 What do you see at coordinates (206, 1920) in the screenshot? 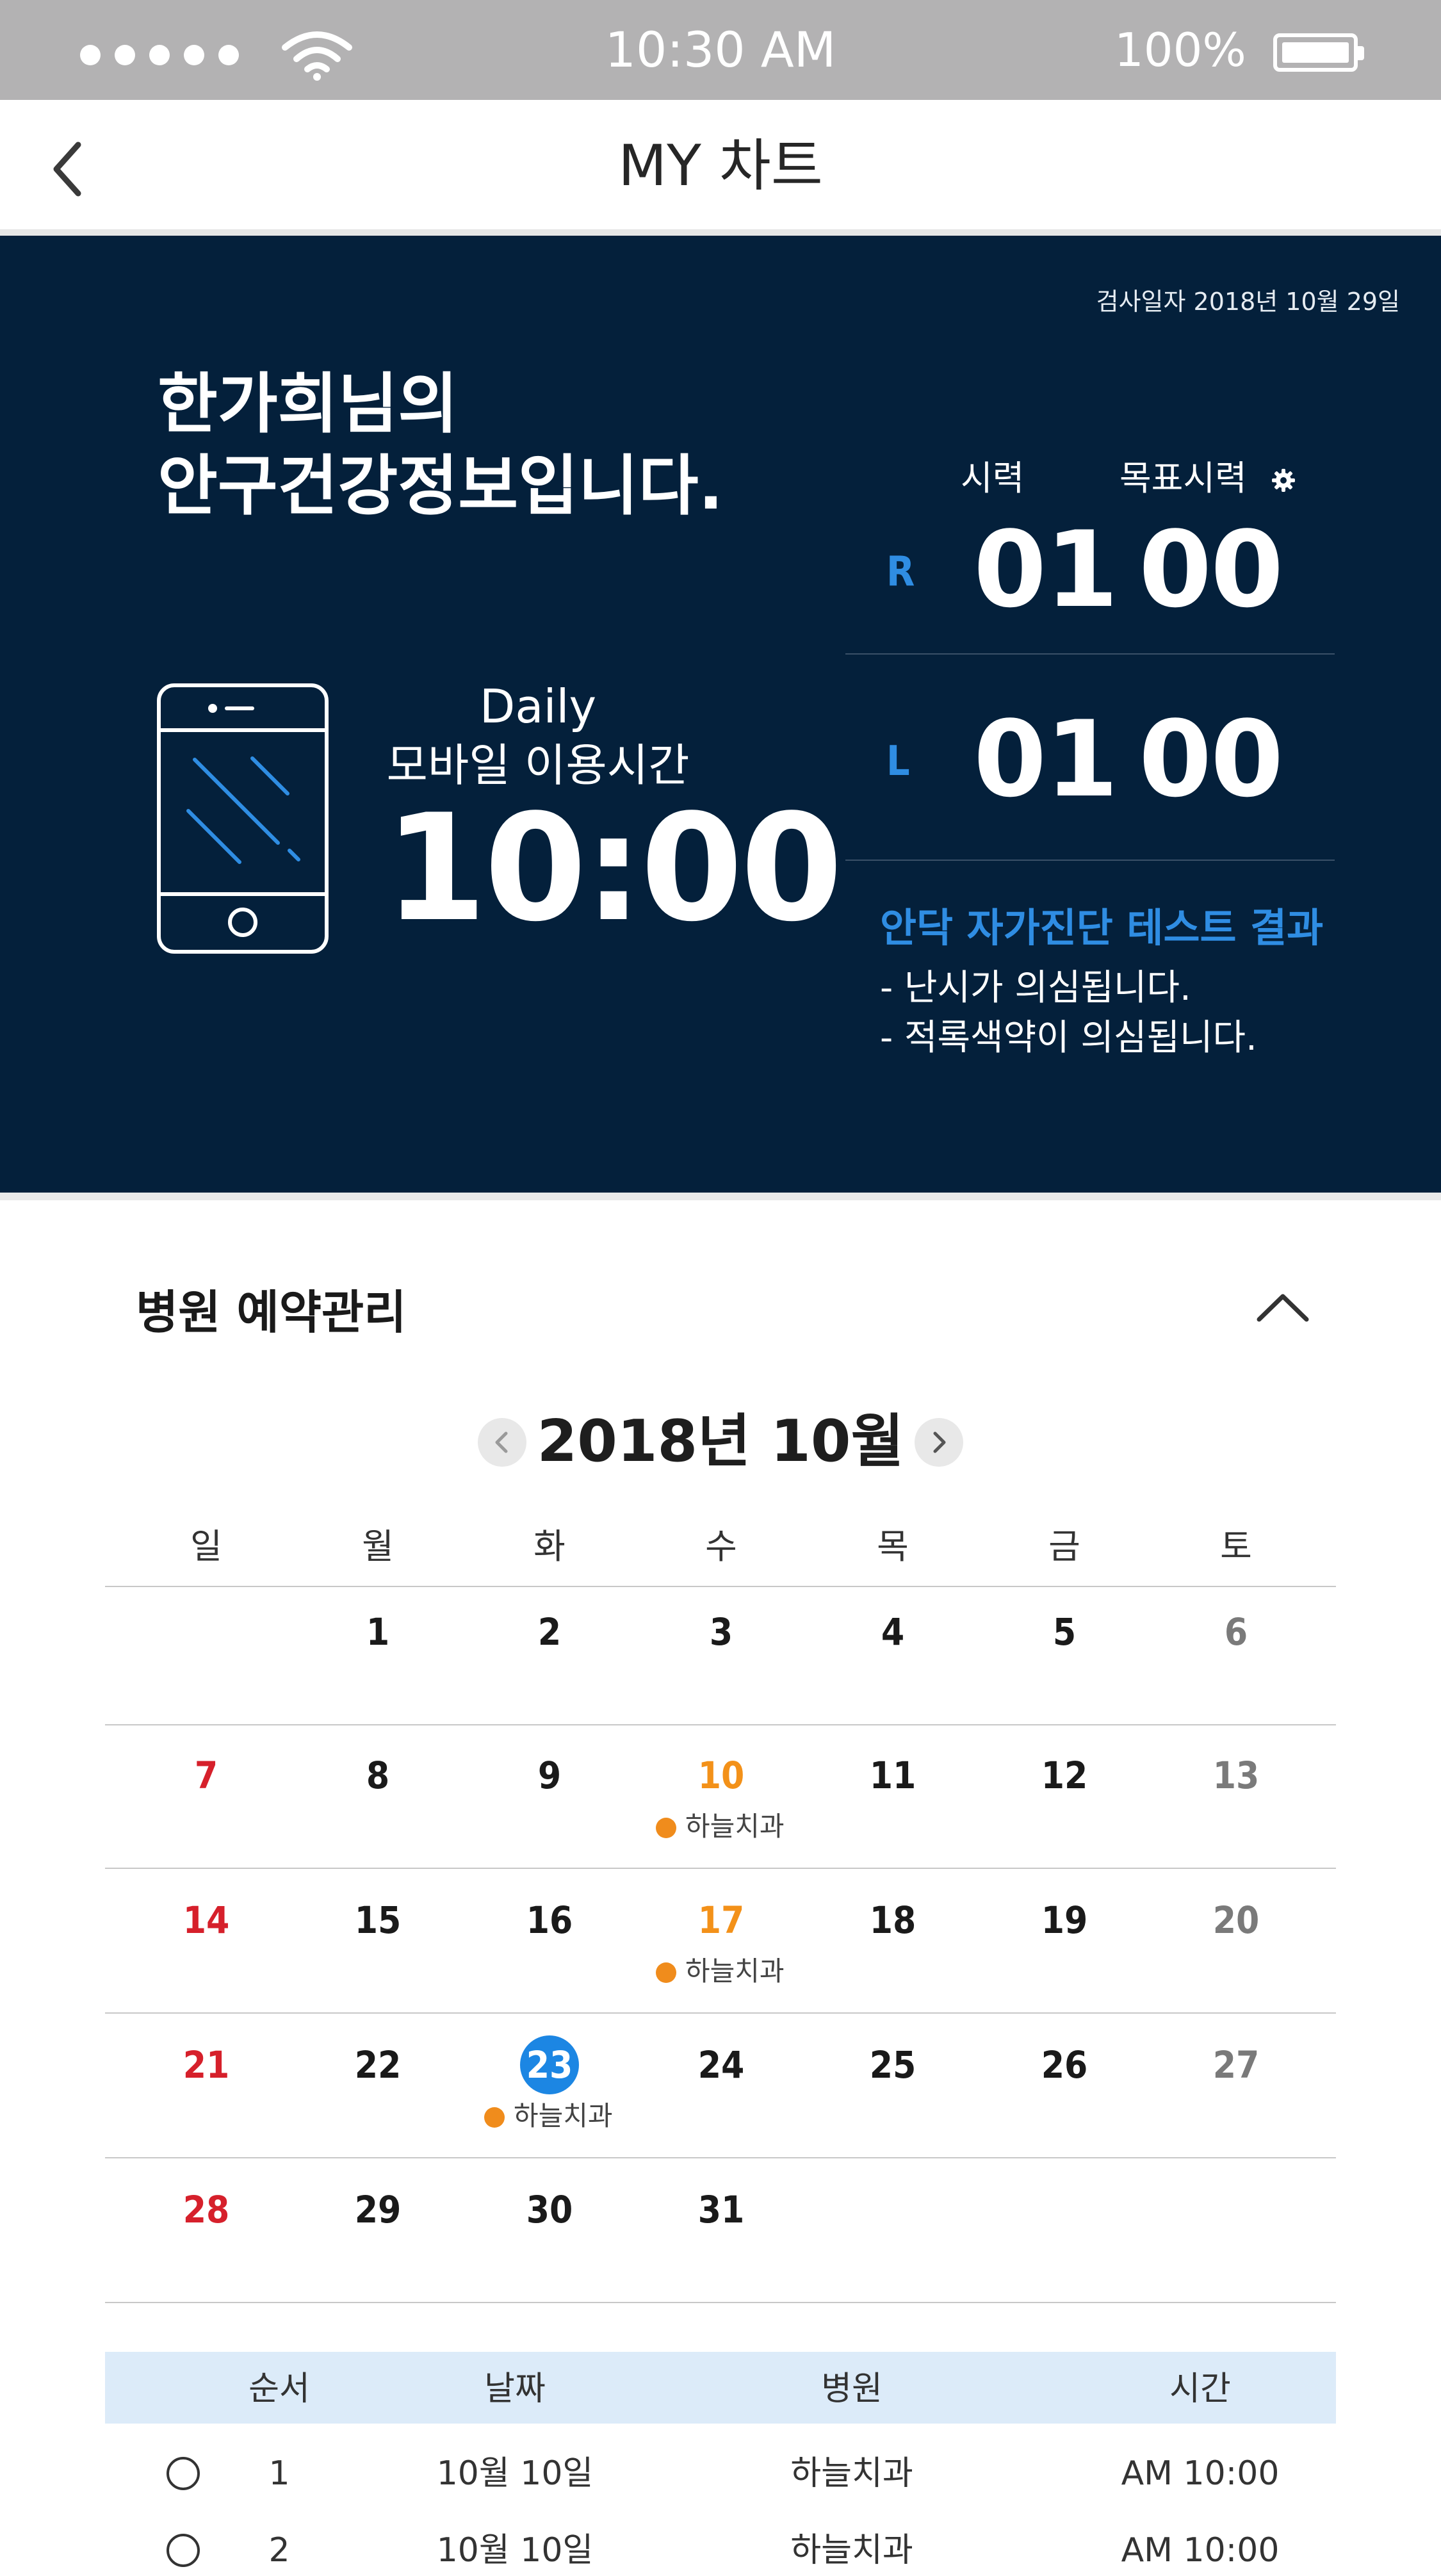
I see `calendar-day: 14` at bounding box center [206, 1920].